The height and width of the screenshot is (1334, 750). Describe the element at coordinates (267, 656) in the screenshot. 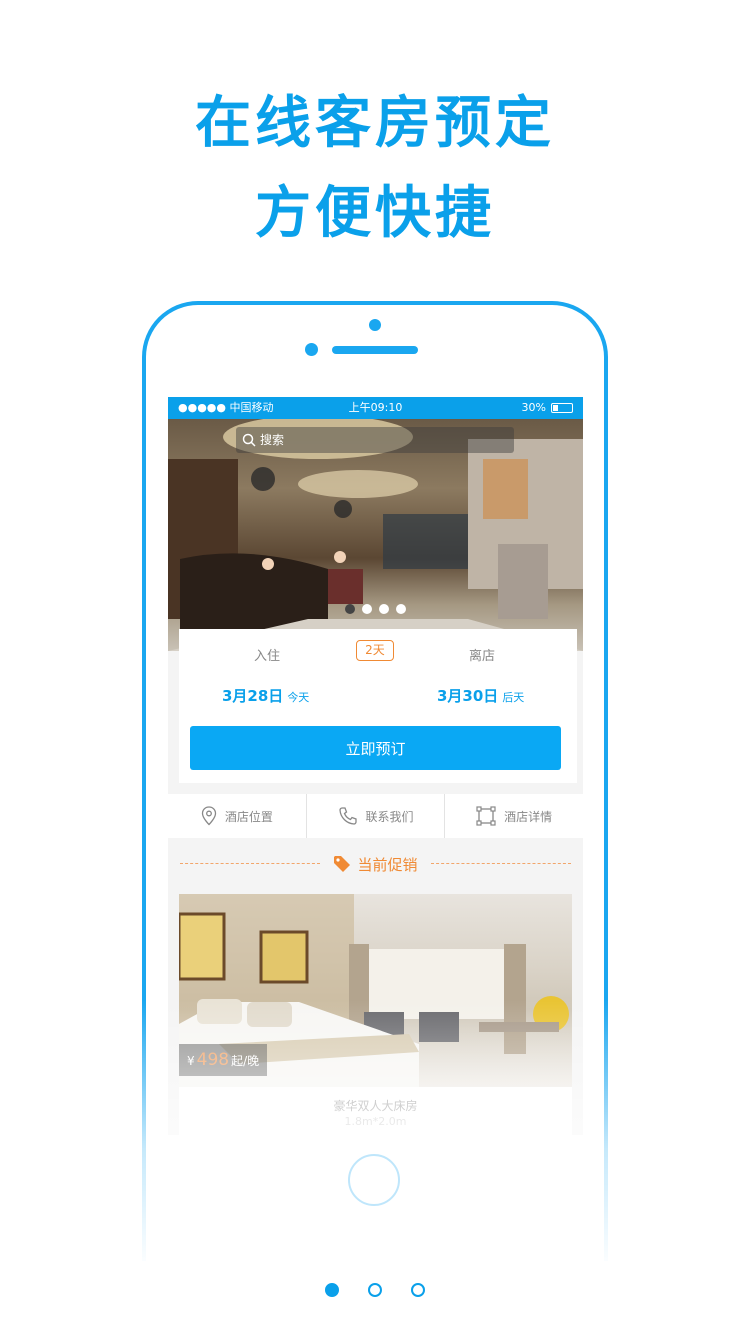

I see `checkin-label: 入住` at that location.